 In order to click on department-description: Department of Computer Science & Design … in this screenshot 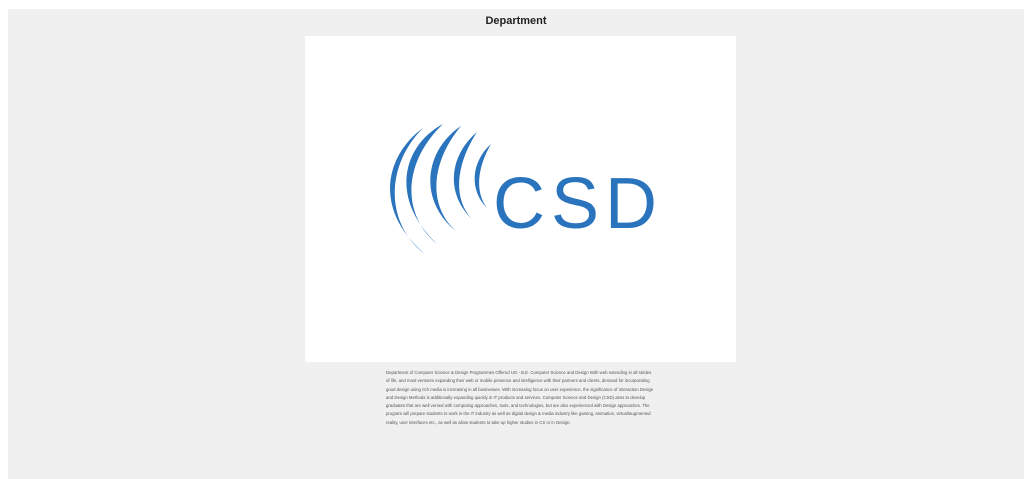, I will do `click(520, 397)`.